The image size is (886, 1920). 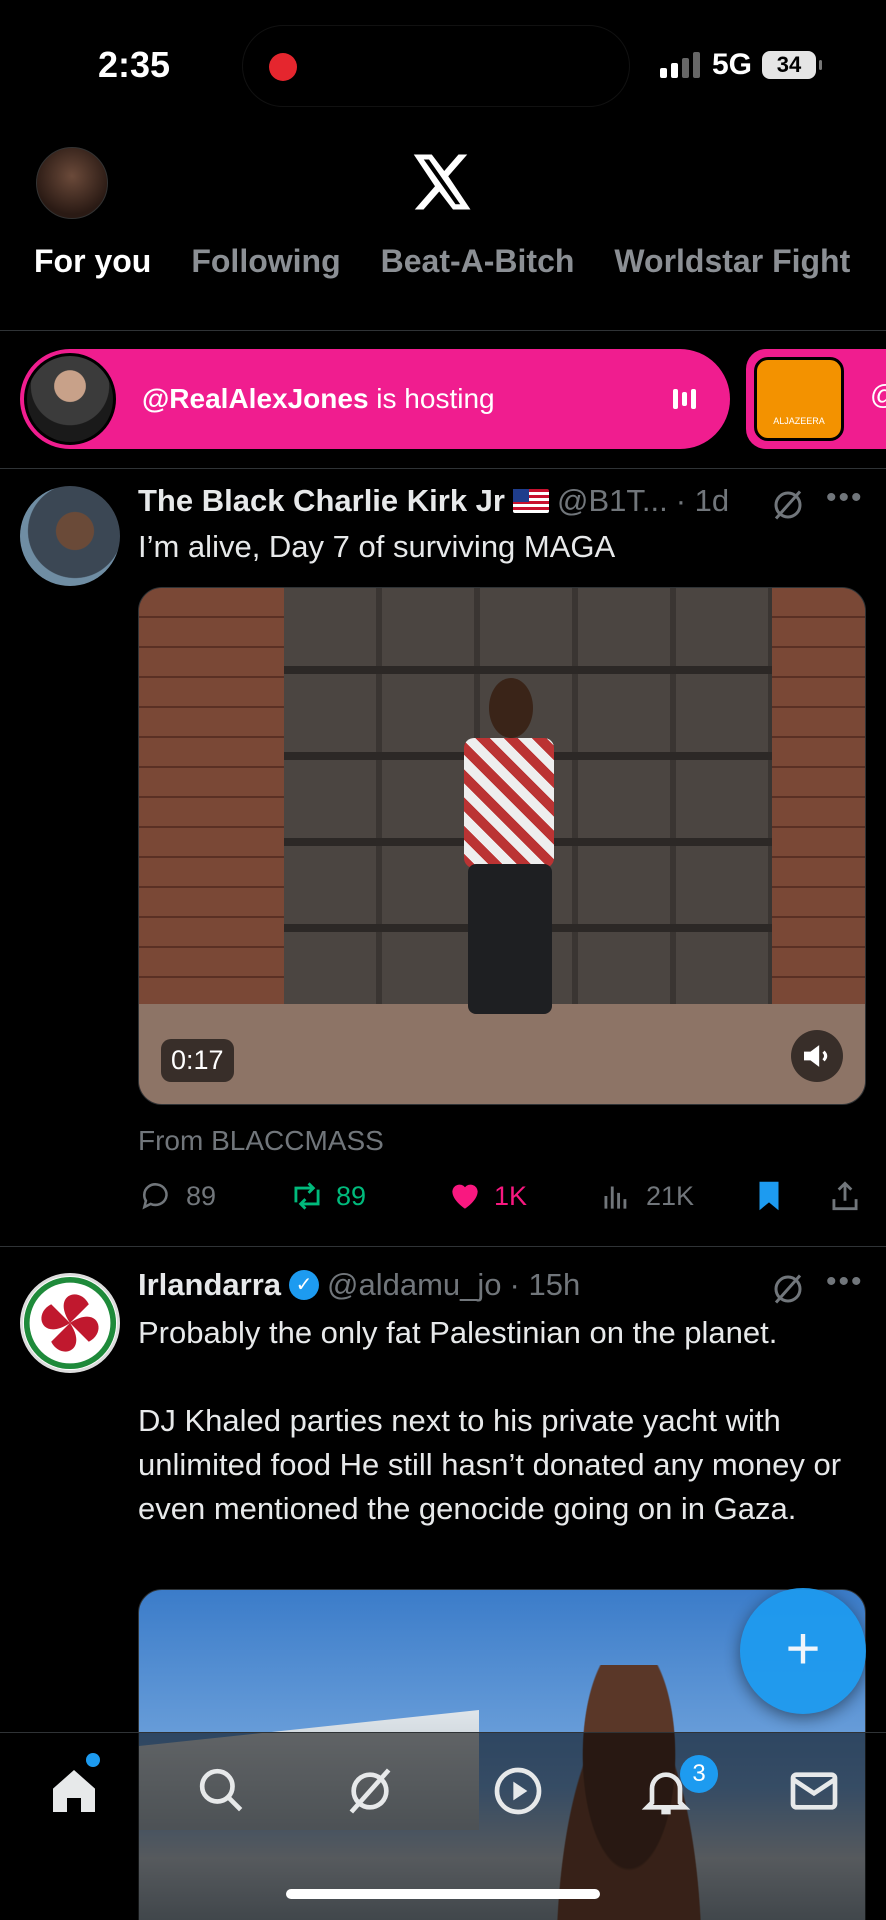 I want to click on nav-search, so click(x=224, y=1793).